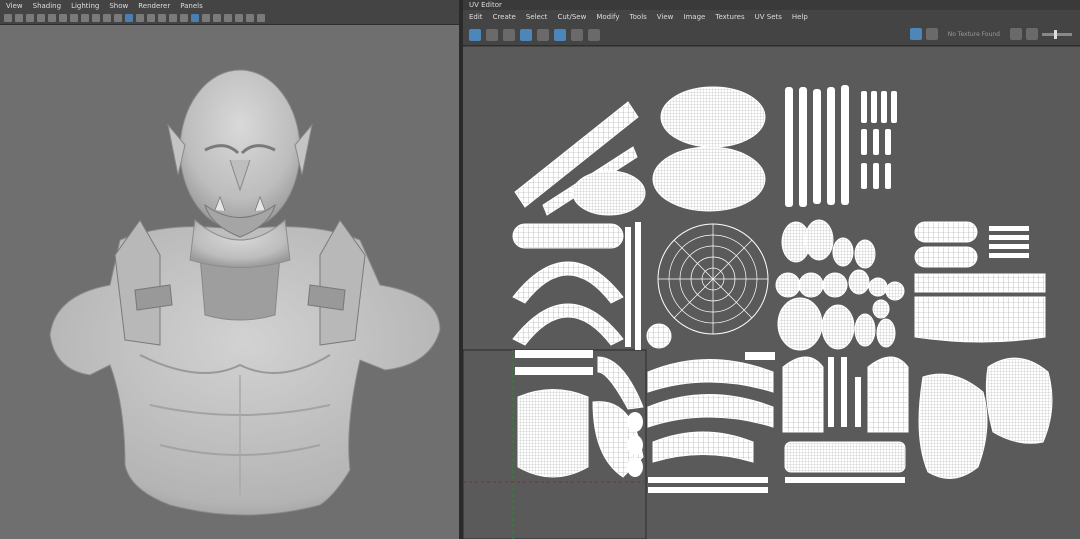 This screenshot has height=539, width=1080. What do you see at coordinates (154, 6) in the screenshot?
I see `menu-renderer: Renderer` at bounding box center [154, 6].